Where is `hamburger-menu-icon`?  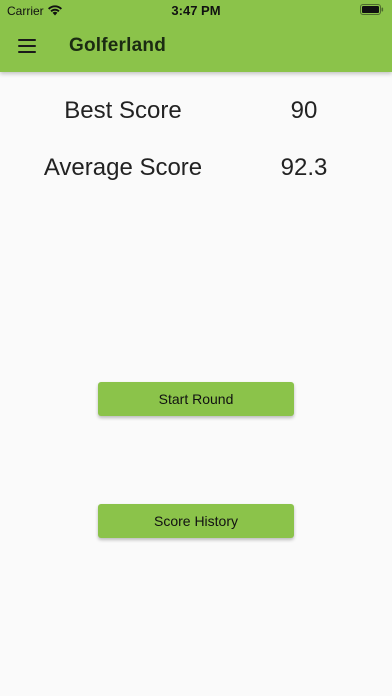 hamburger-menu-icon is located at coordinates (27, 46).